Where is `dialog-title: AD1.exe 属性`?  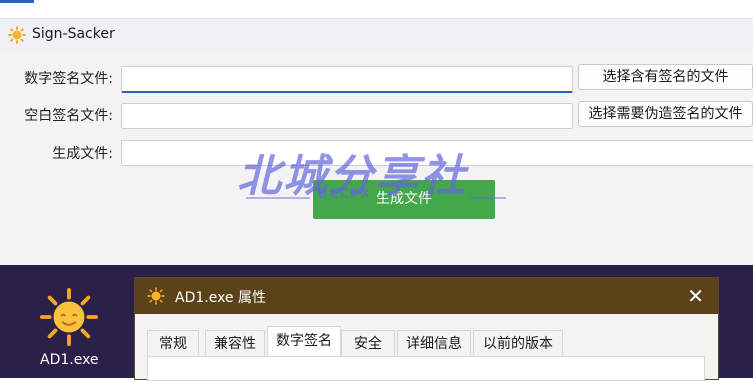
dialog-title: AD1.exe 属性 is located at coordinates (220, 298).